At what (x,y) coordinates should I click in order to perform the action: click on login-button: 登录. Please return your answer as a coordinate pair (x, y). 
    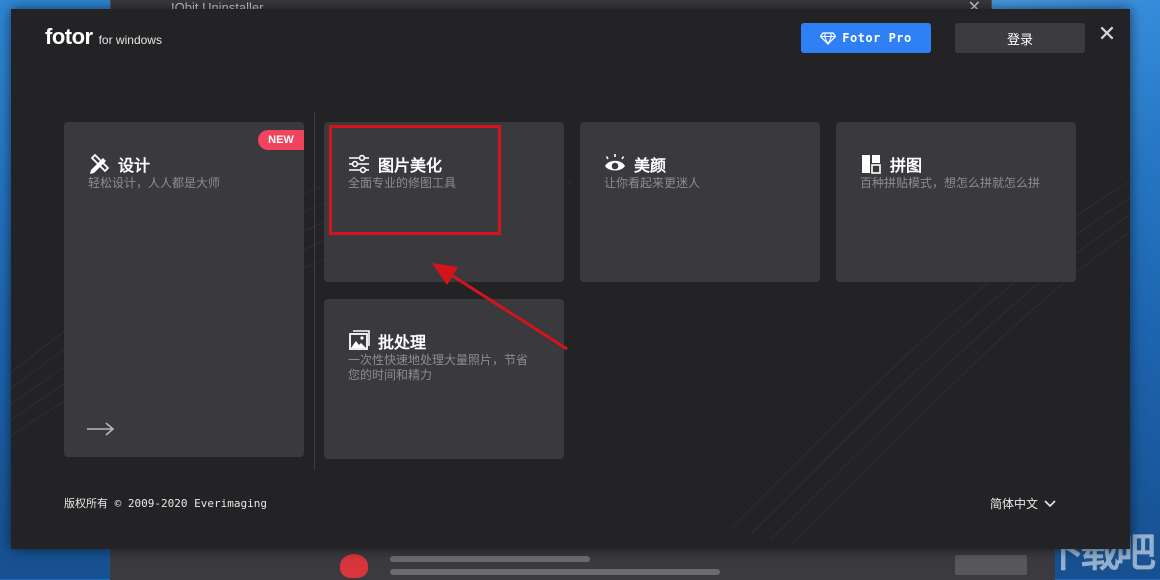
    Looking at the image, I should click on (1020, 38).